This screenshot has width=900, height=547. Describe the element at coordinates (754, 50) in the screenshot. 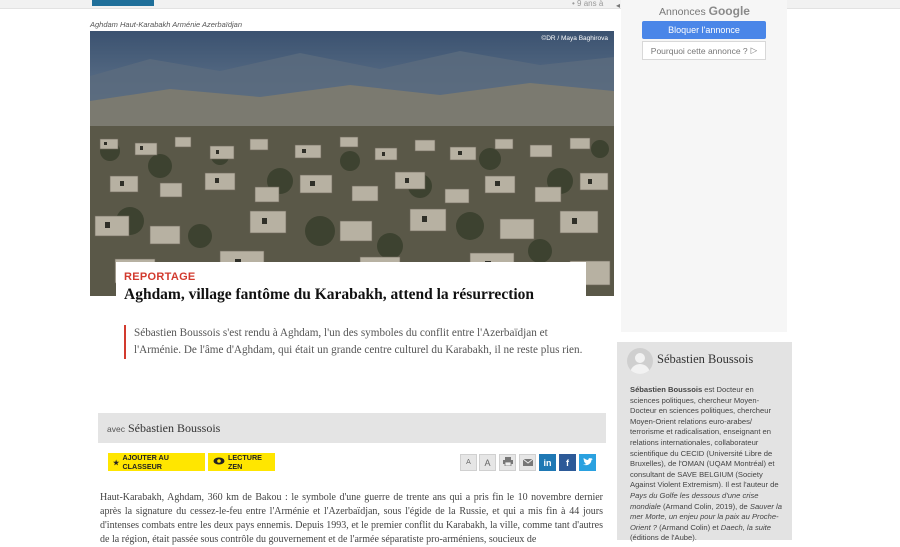

I see `play-icon: ▷` at that location.